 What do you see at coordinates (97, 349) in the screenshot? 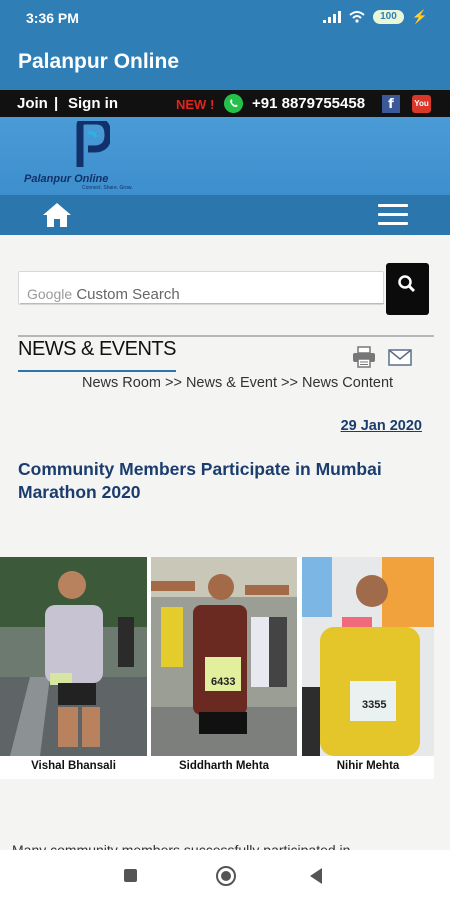
I see `section-heading: NEWS & EVENTS` at bounding box center [97, 349].